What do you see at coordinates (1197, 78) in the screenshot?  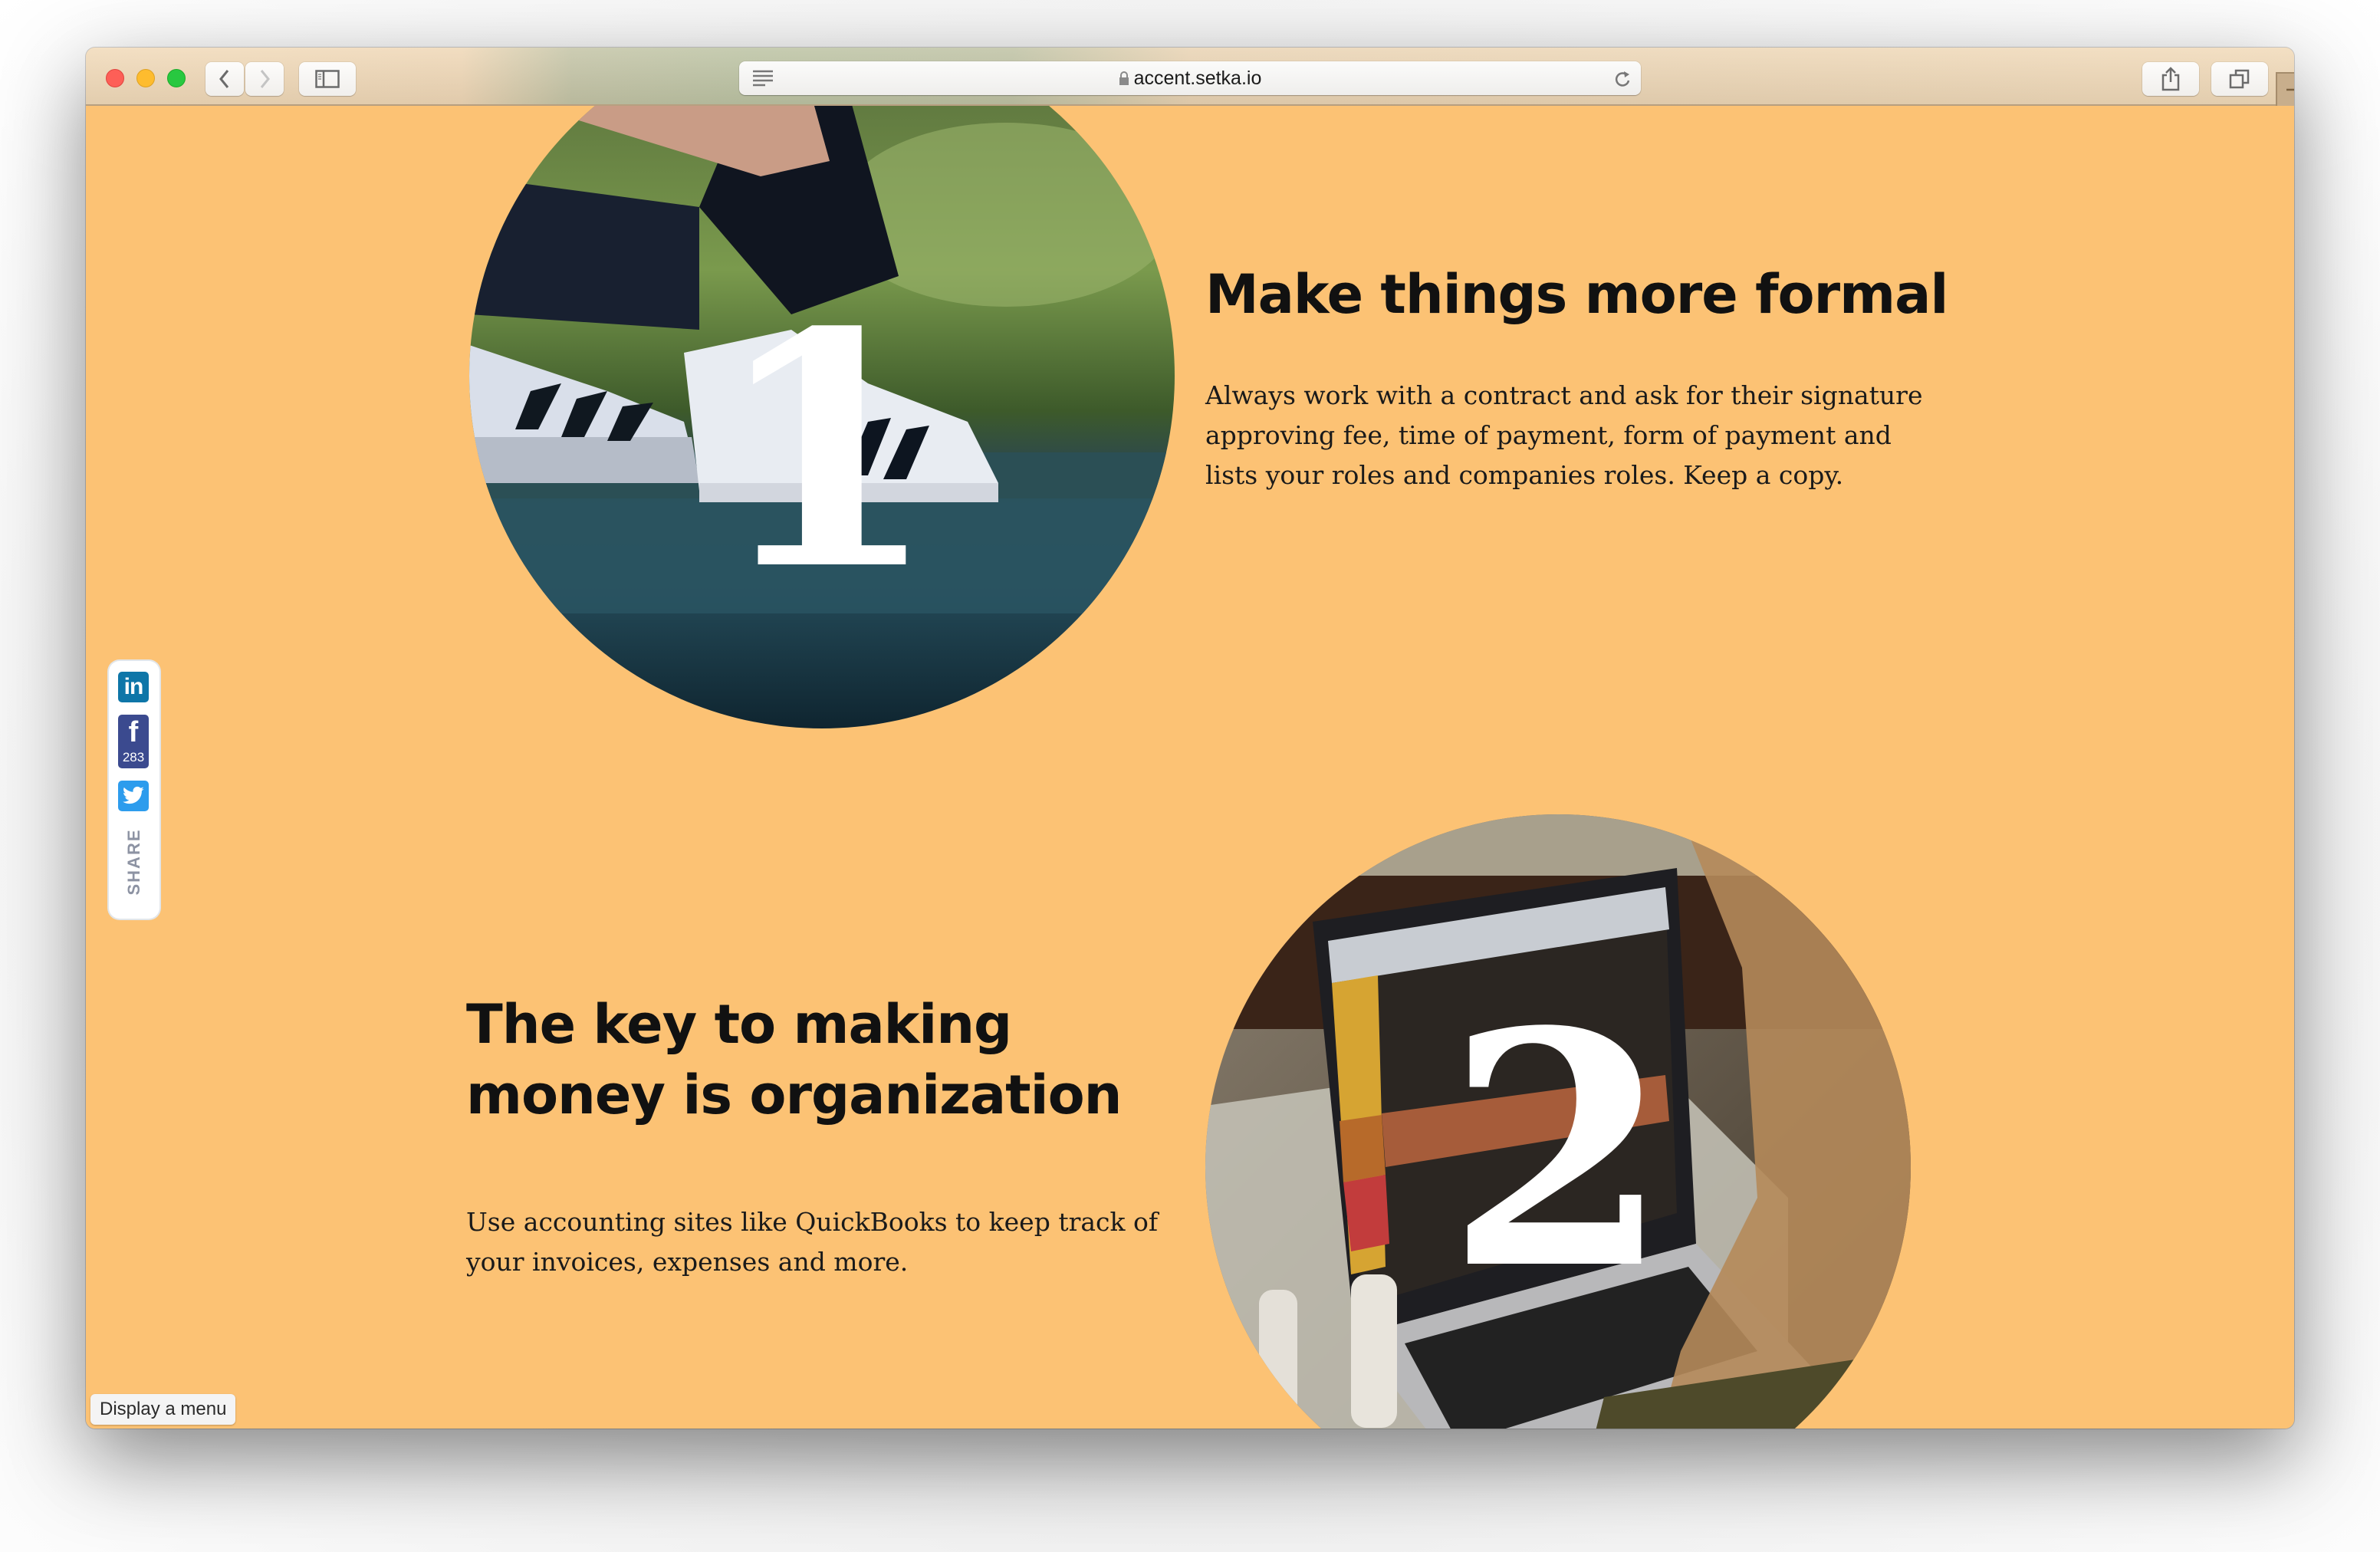 I see `url-text: accent.setka.io` at bounding box center [1197, 78].